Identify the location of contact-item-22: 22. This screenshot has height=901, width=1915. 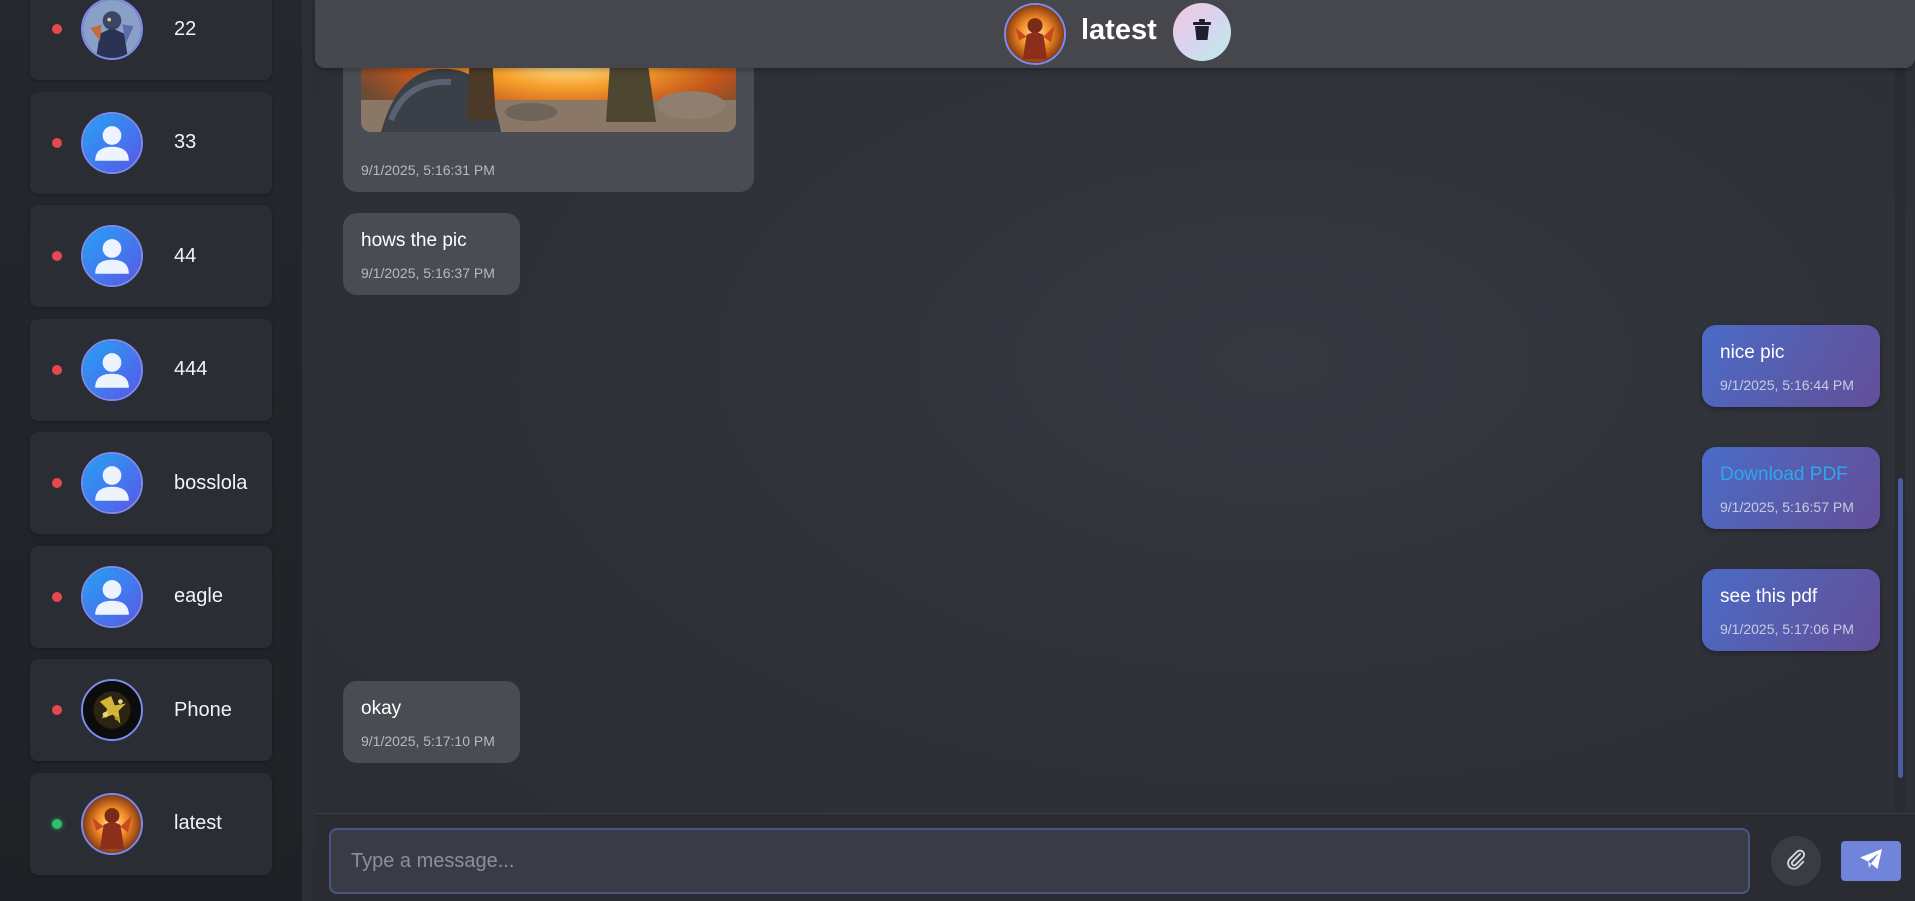
(151, 40).